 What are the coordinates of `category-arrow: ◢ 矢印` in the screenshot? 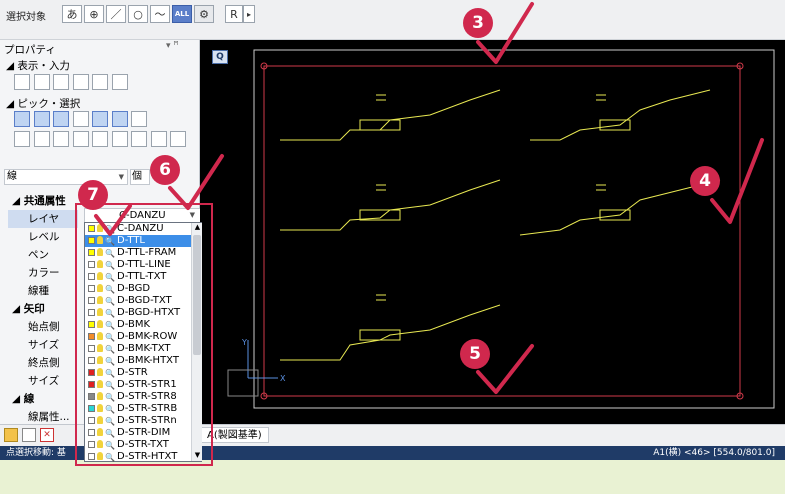 It's located at (43, 309).